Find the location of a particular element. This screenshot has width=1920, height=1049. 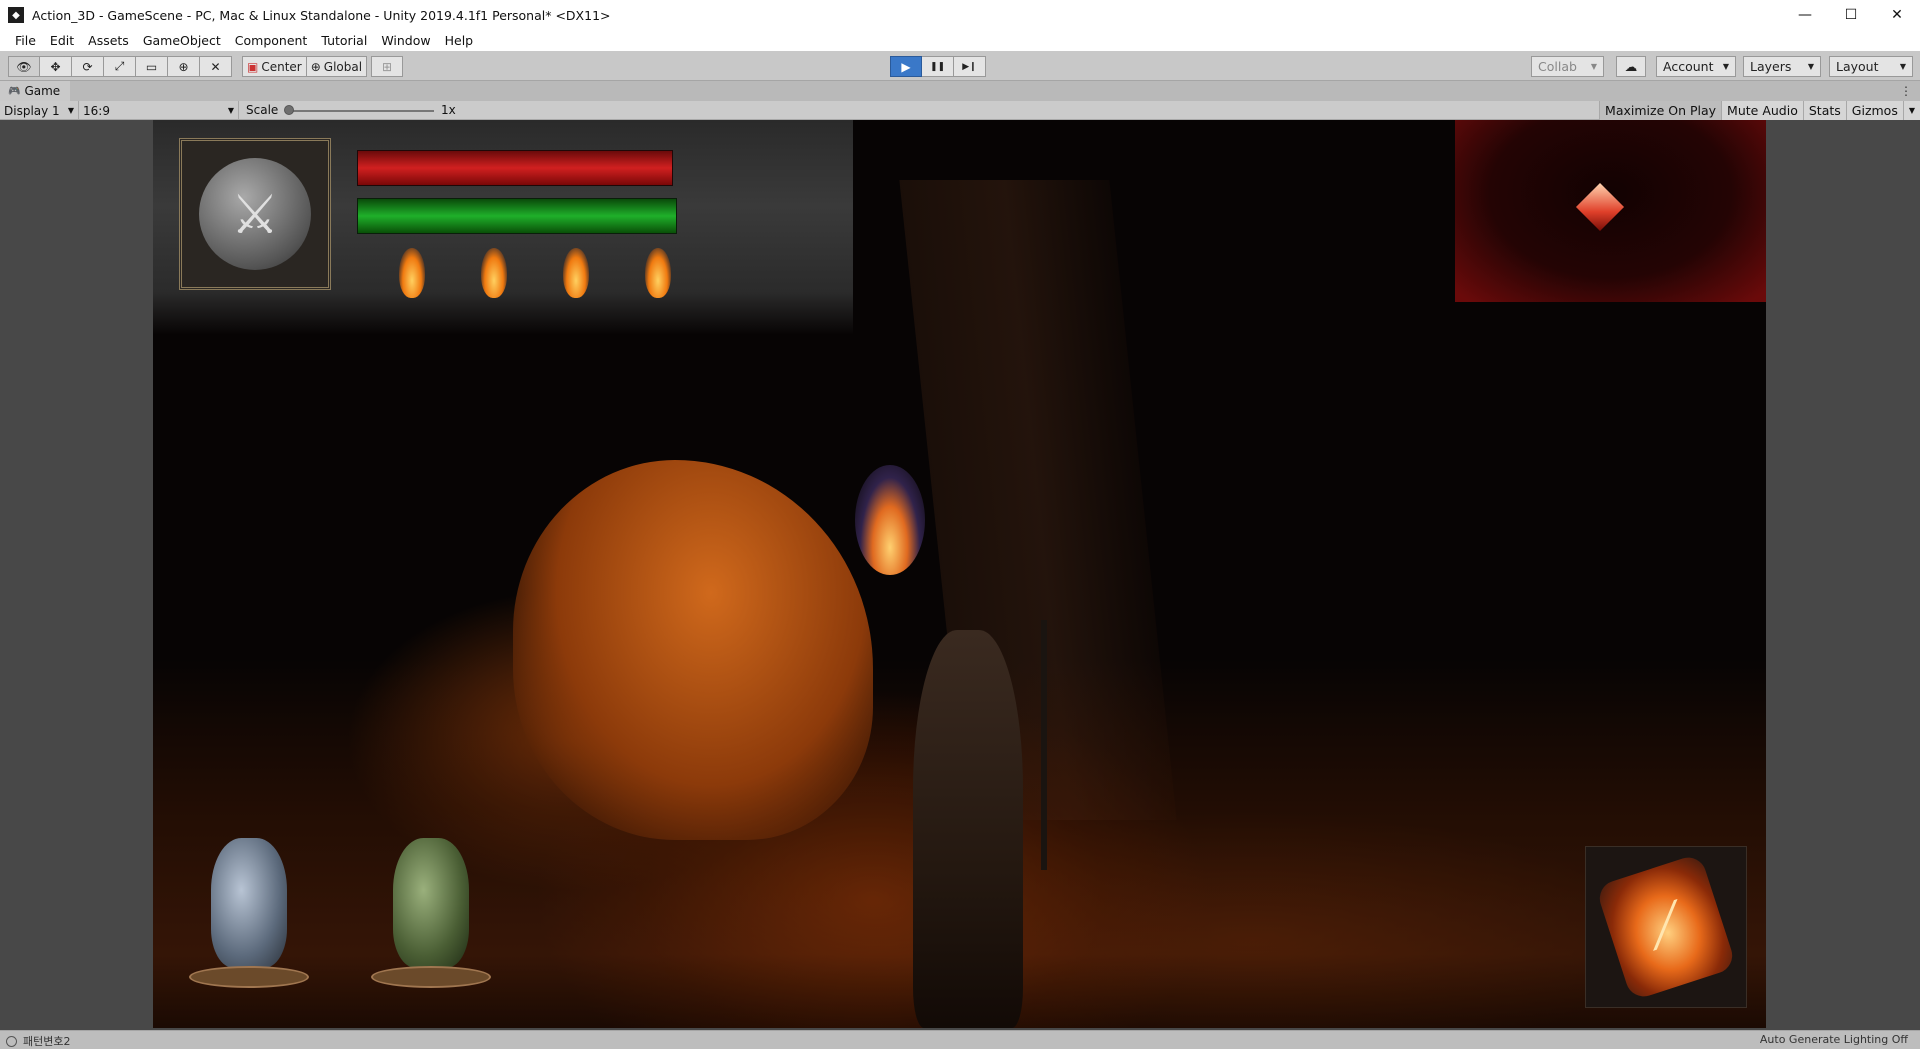

cloud-button: ☁ is located at coordinates (1631, 66).